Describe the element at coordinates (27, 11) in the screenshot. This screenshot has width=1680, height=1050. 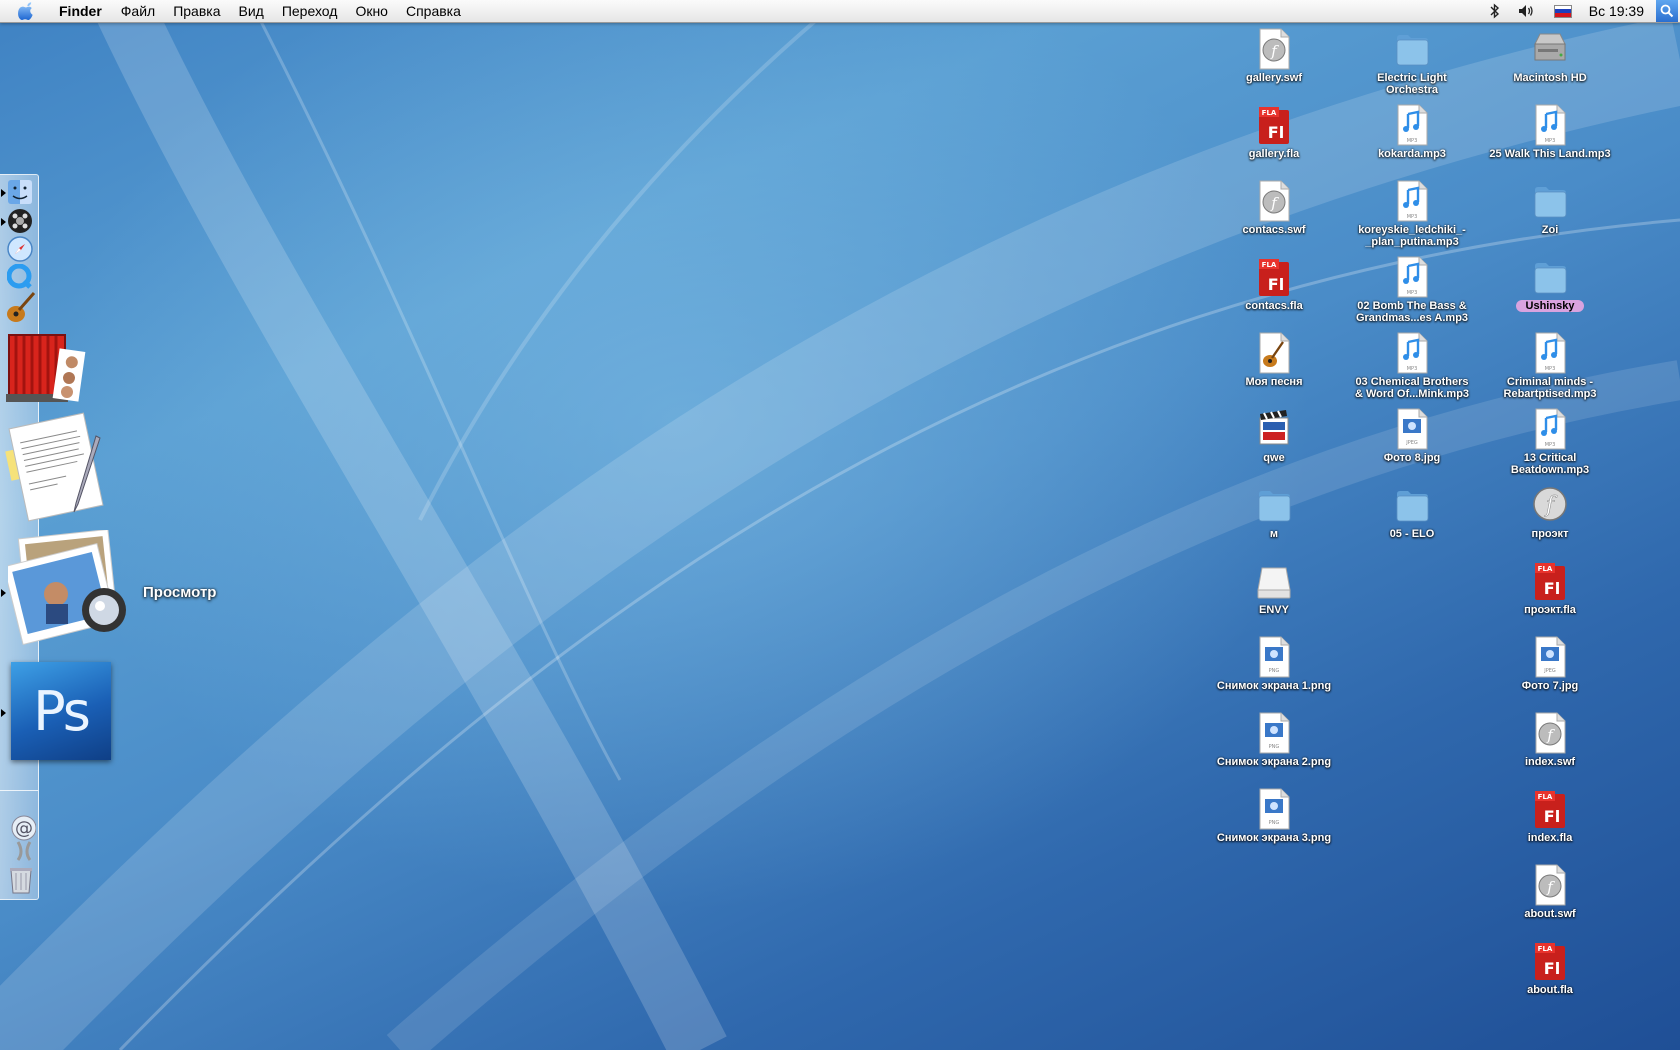
I see `apple-menu-icon` at that location.